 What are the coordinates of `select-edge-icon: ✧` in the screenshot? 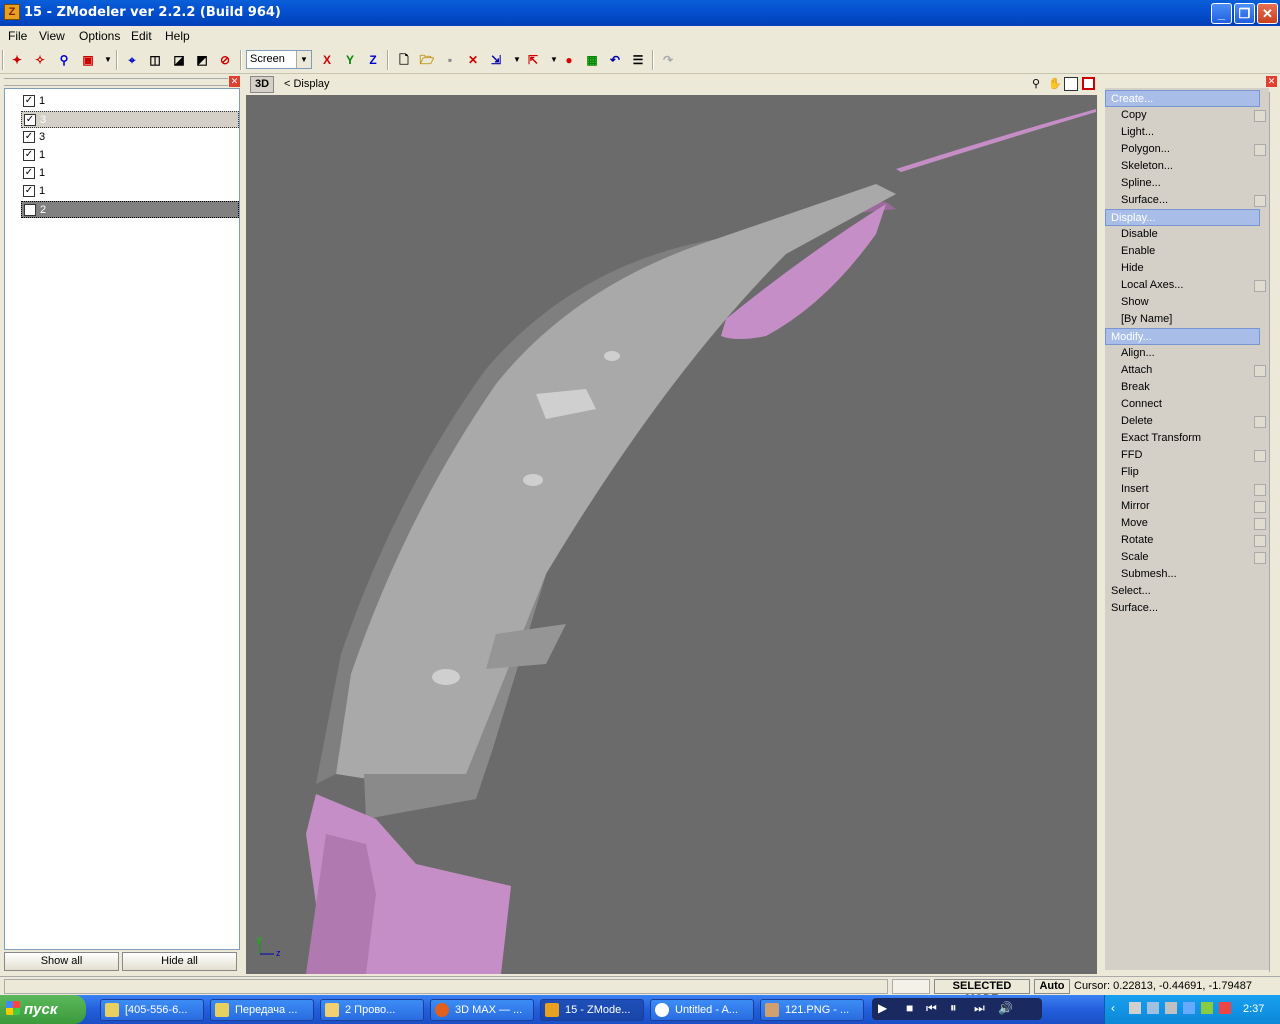 It's located at (40, 60).